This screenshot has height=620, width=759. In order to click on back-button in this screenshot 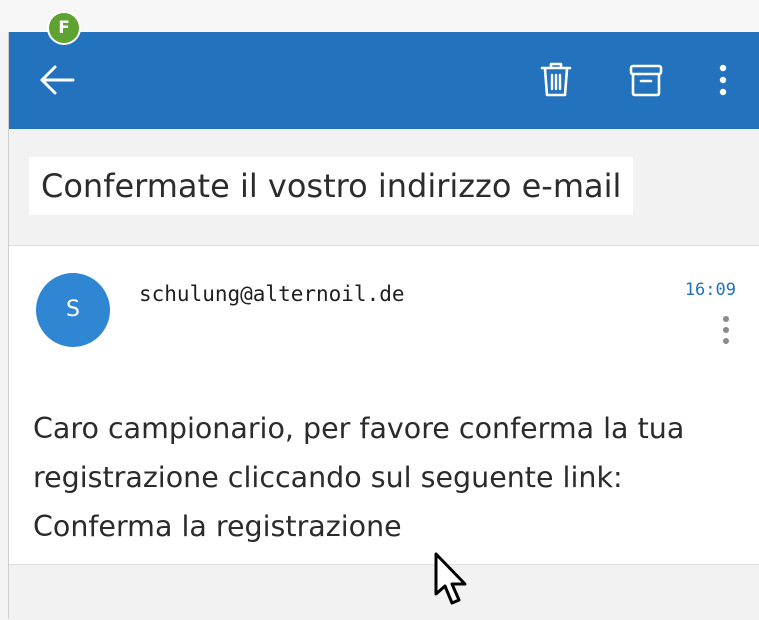, I will do `click(57, 80)`.